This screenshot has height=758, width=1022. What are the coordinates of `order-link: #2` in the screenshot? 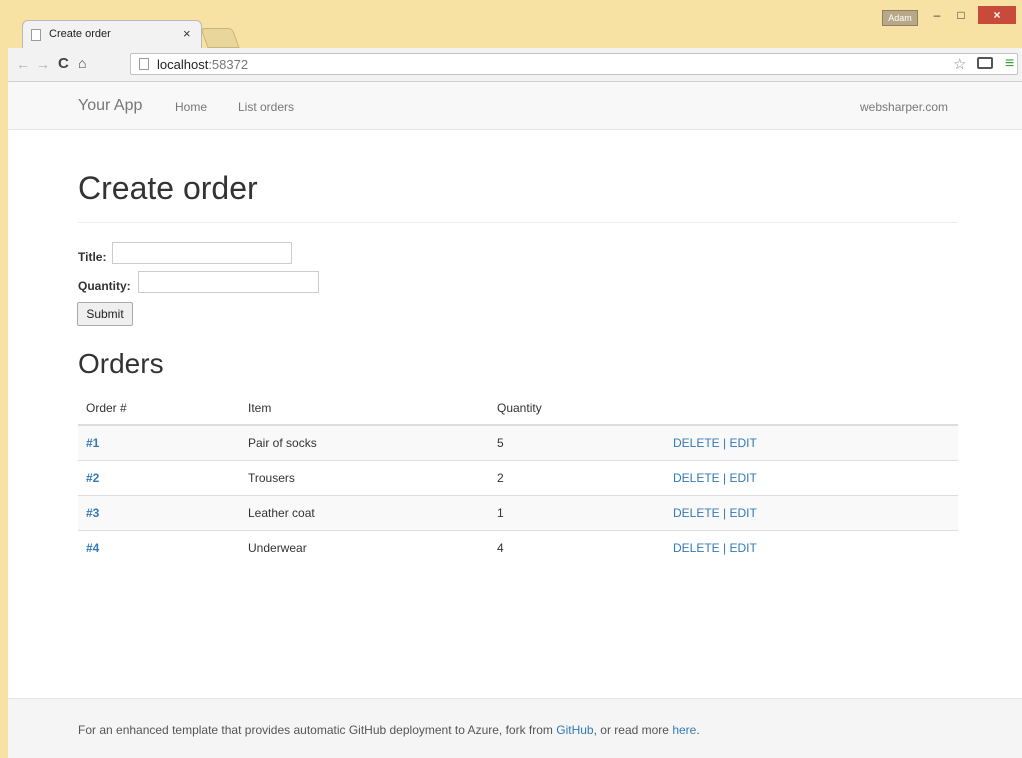 It's located at (92, 478).